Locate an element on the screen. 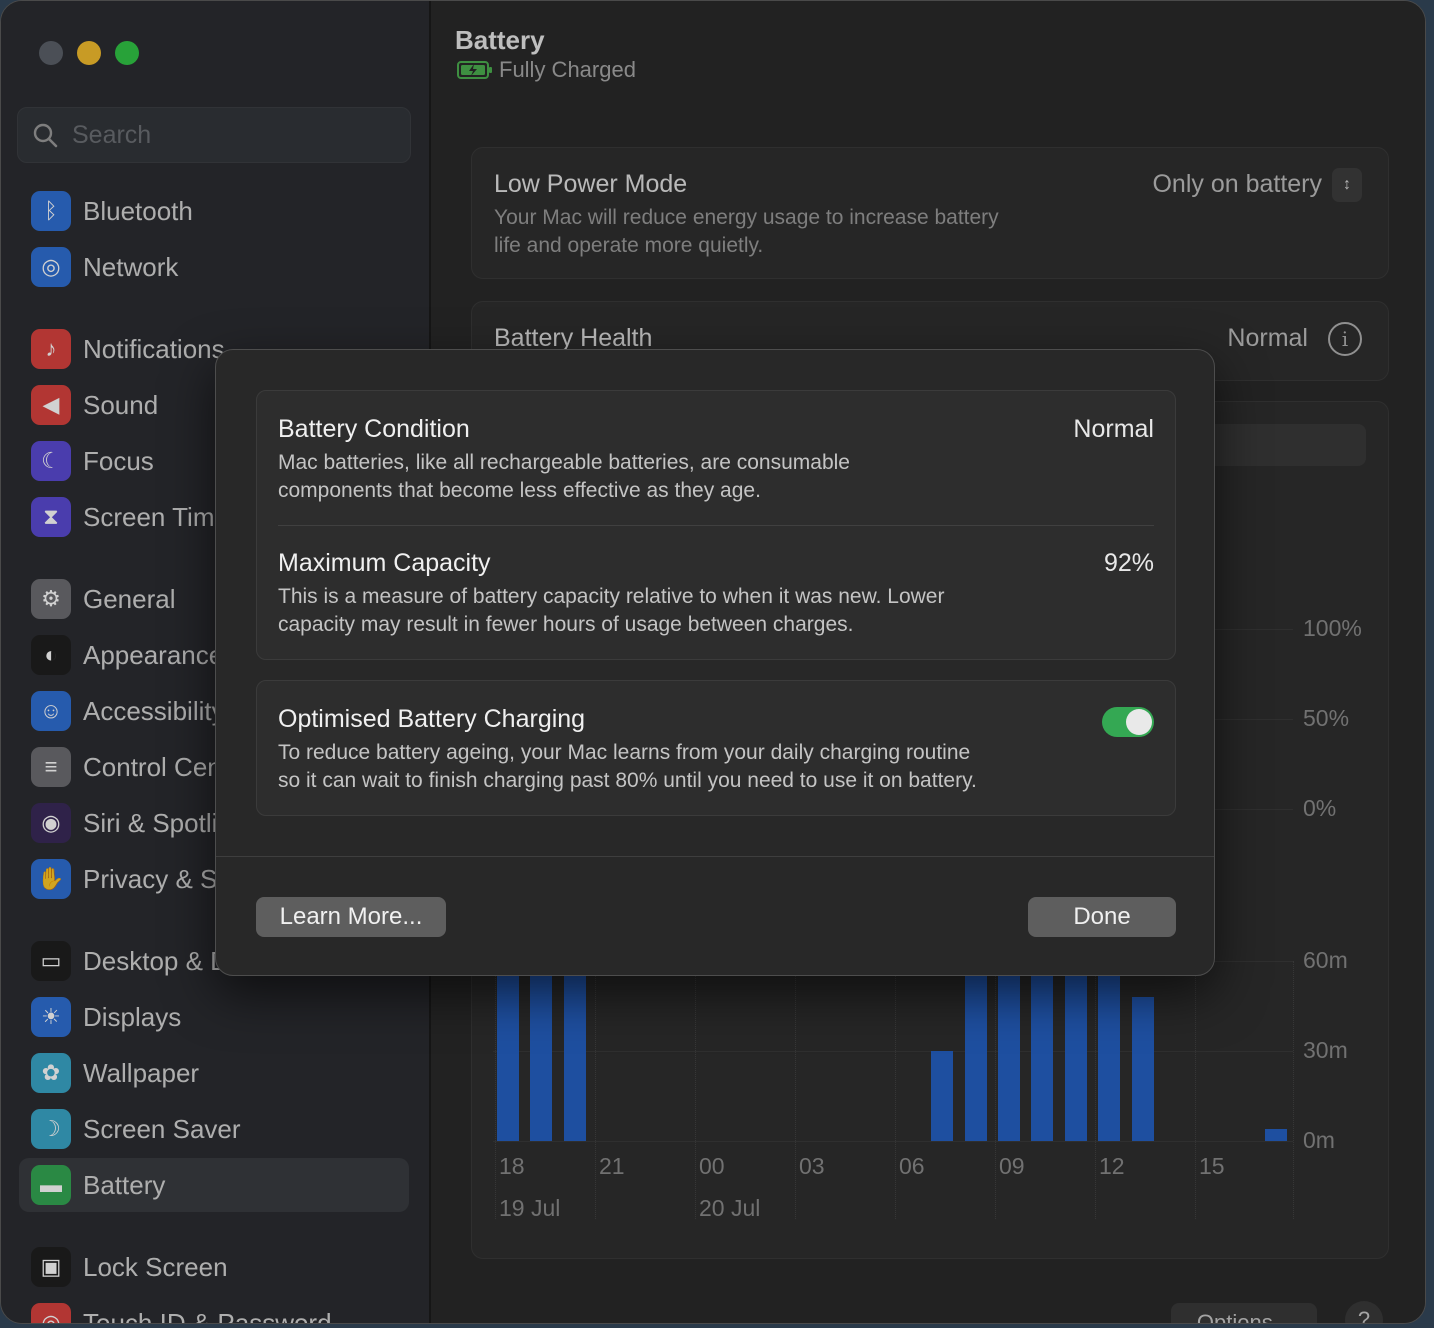  divider is located at coordinates (716, 525).